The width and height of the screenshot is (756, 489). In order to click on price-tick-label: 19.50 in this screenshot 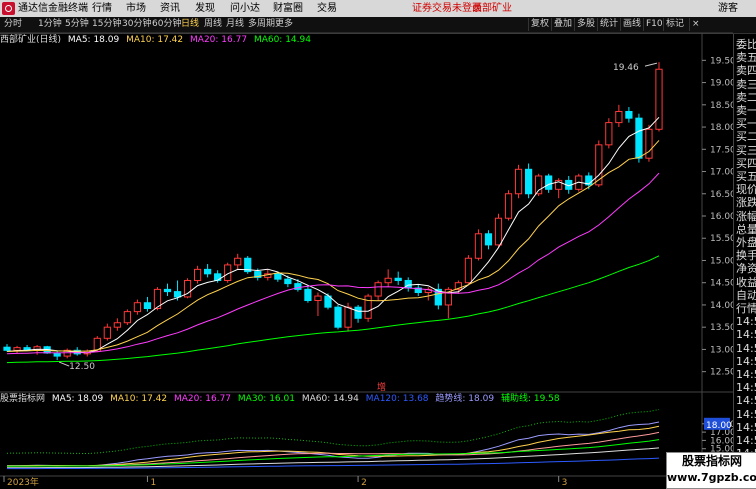, I will do `click(721, 61)`.